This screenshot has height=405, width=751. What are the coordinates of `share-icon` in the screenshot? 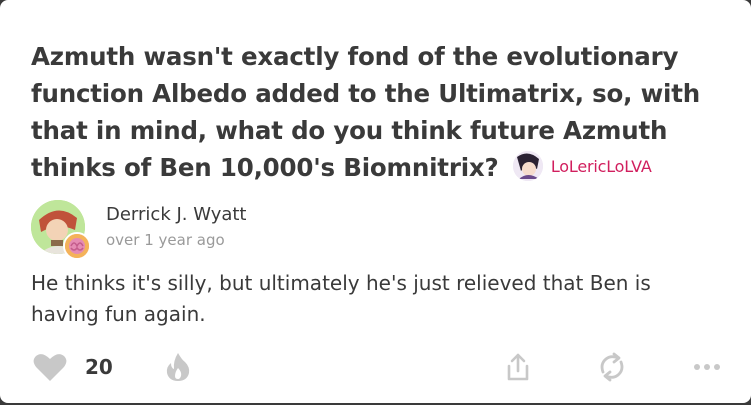 It's located at (518, 367).